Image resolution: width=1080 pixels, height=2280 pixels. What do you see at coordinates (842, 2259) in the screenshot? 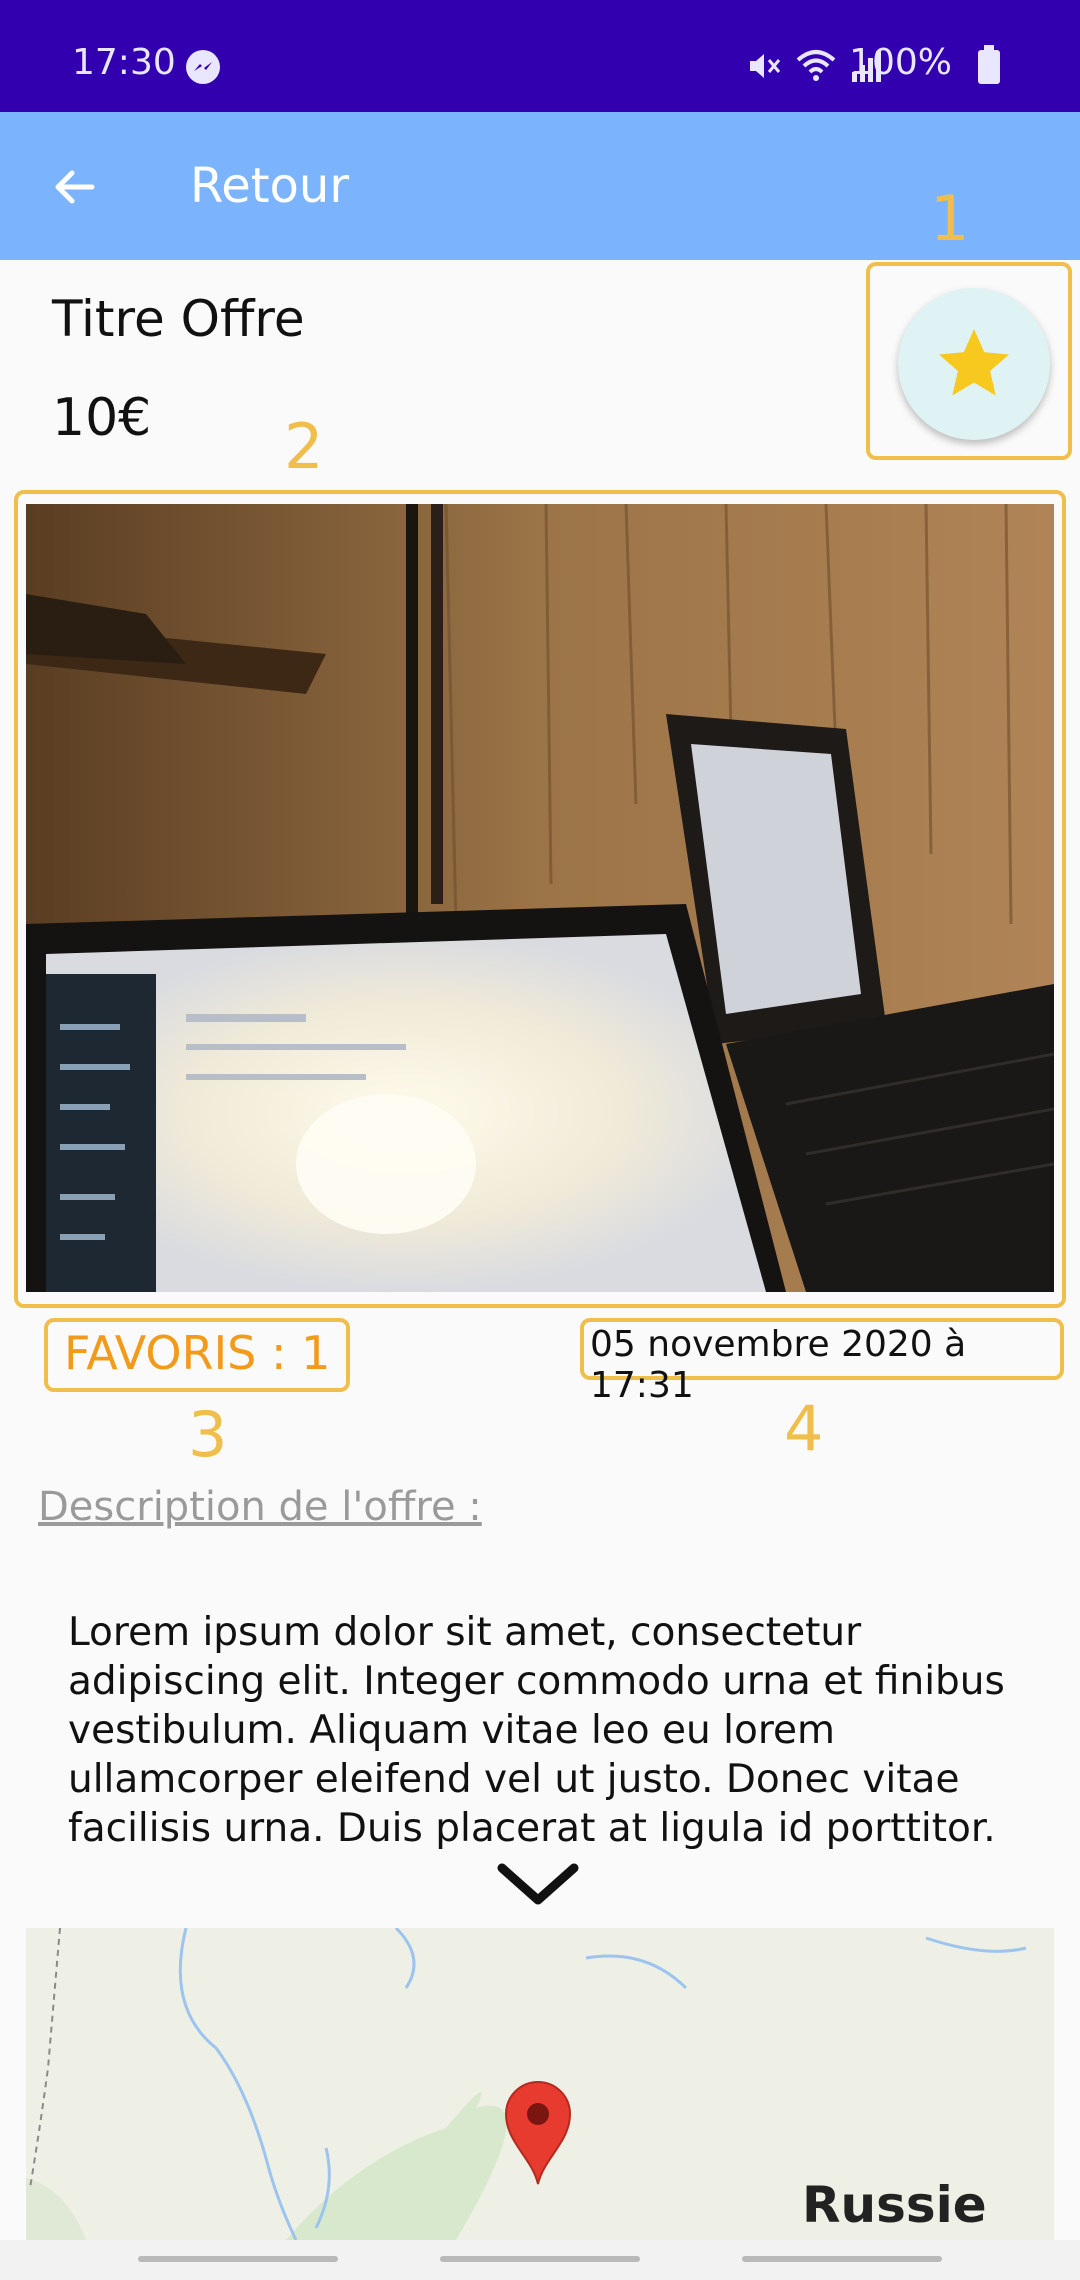
I see `nav-back` at bounding box center [842, 2259].